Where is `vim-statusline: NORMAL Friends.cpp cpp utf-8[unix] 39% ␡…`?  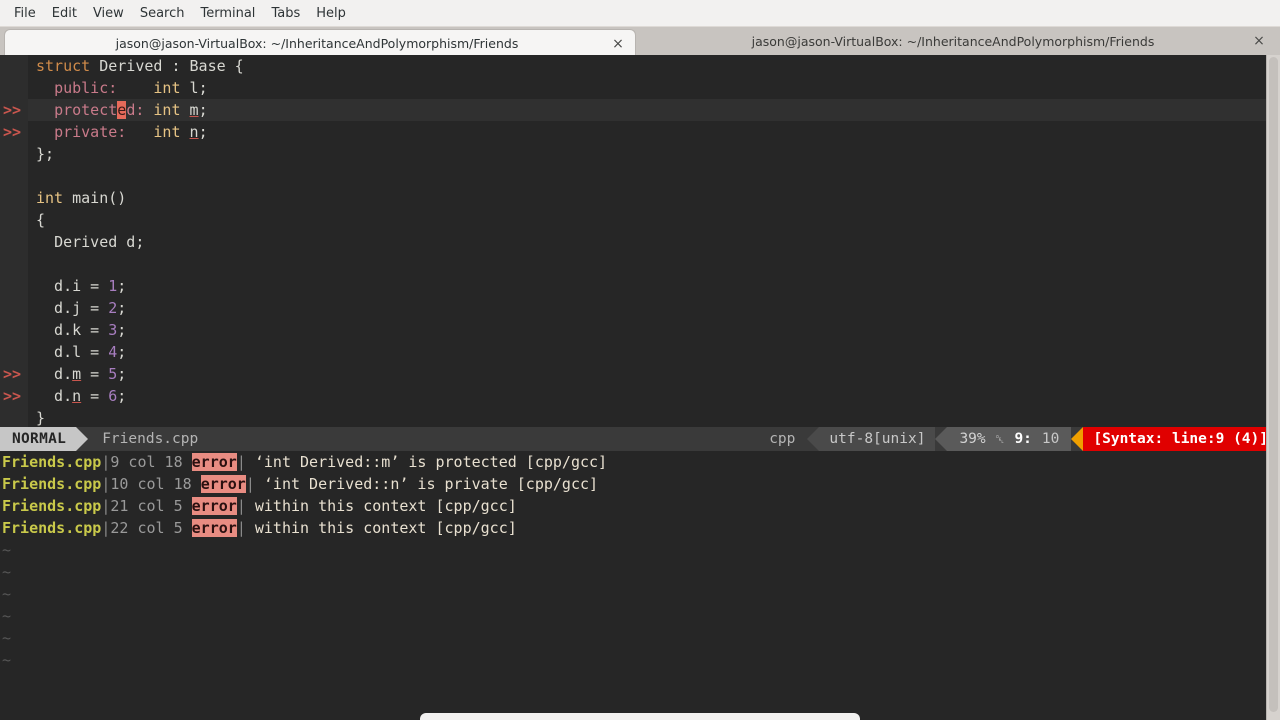 vim-statusline: NORMAL Friends.cpp cpp utf-8[unix] 39% ␡… is located at coordinates (640, 439).